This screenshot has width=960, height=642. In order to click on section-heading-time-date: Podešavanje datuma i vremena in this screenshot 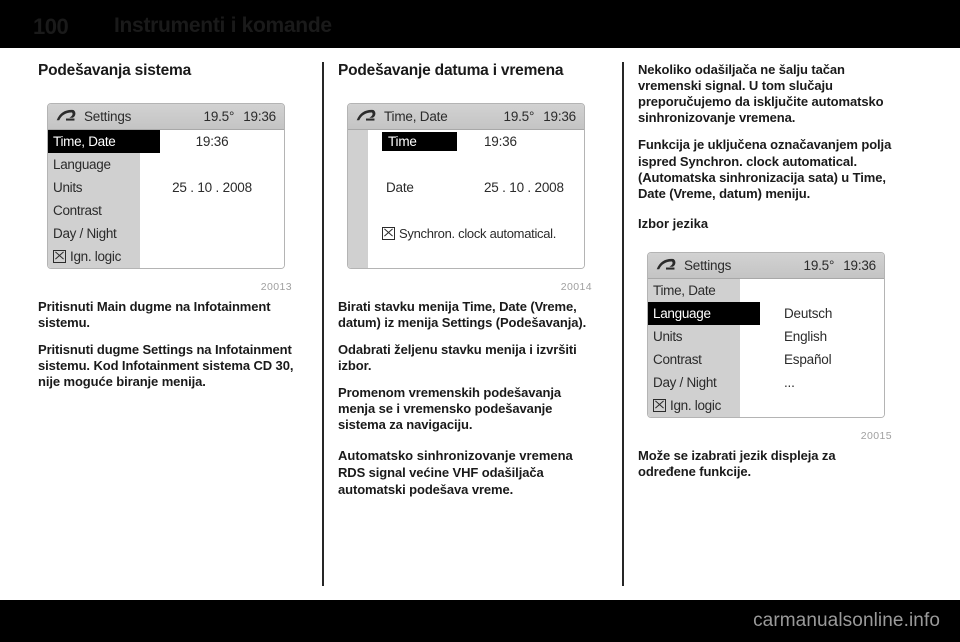, I will do `click(451, 70)`.